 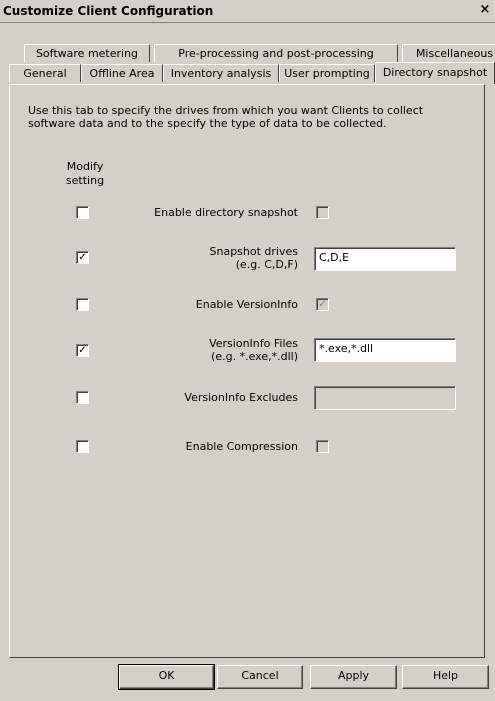 I want to click on label-versioninfo-excludes: VersionInfo Excludes, so click(x=241, y=397).